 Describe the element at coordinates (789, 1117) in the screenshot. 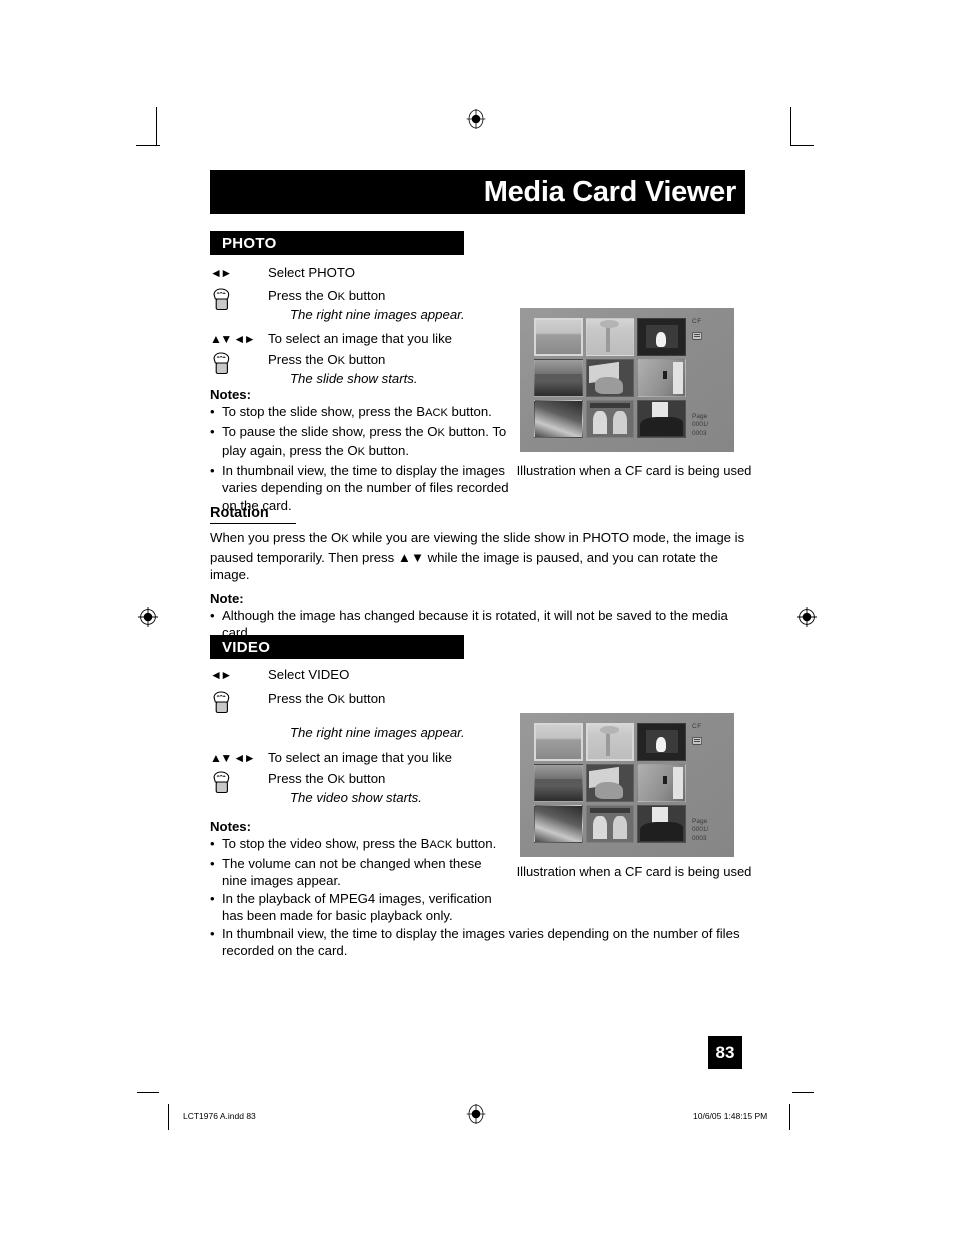

I see `crop-mark-bottom-right-vertical` at that location.